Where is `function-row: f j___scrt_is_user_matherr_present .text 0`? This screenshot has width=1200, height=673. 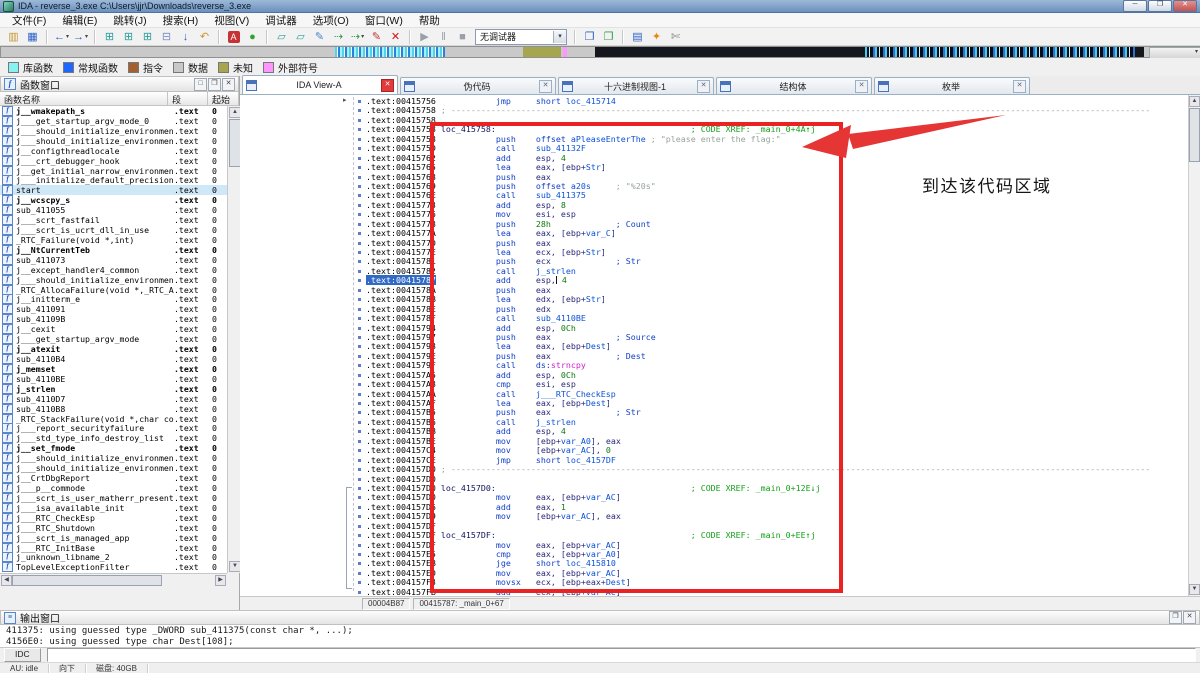 function-row: f j___scrt_is_user_matherr_present .text 0 is located at coordinates (113, 497).